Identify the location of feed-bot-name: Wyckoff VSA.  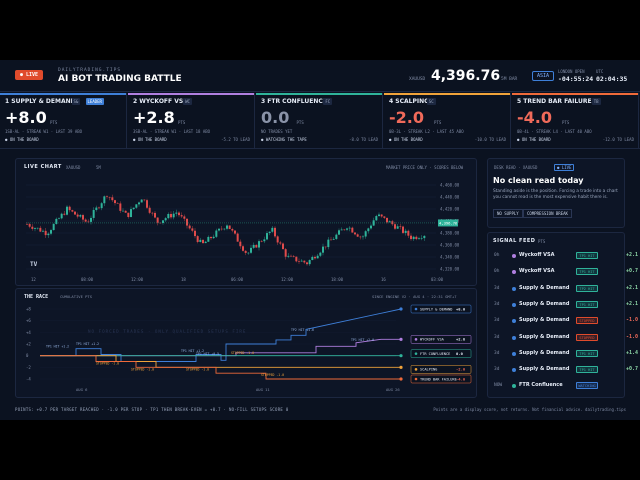
(537, 255).